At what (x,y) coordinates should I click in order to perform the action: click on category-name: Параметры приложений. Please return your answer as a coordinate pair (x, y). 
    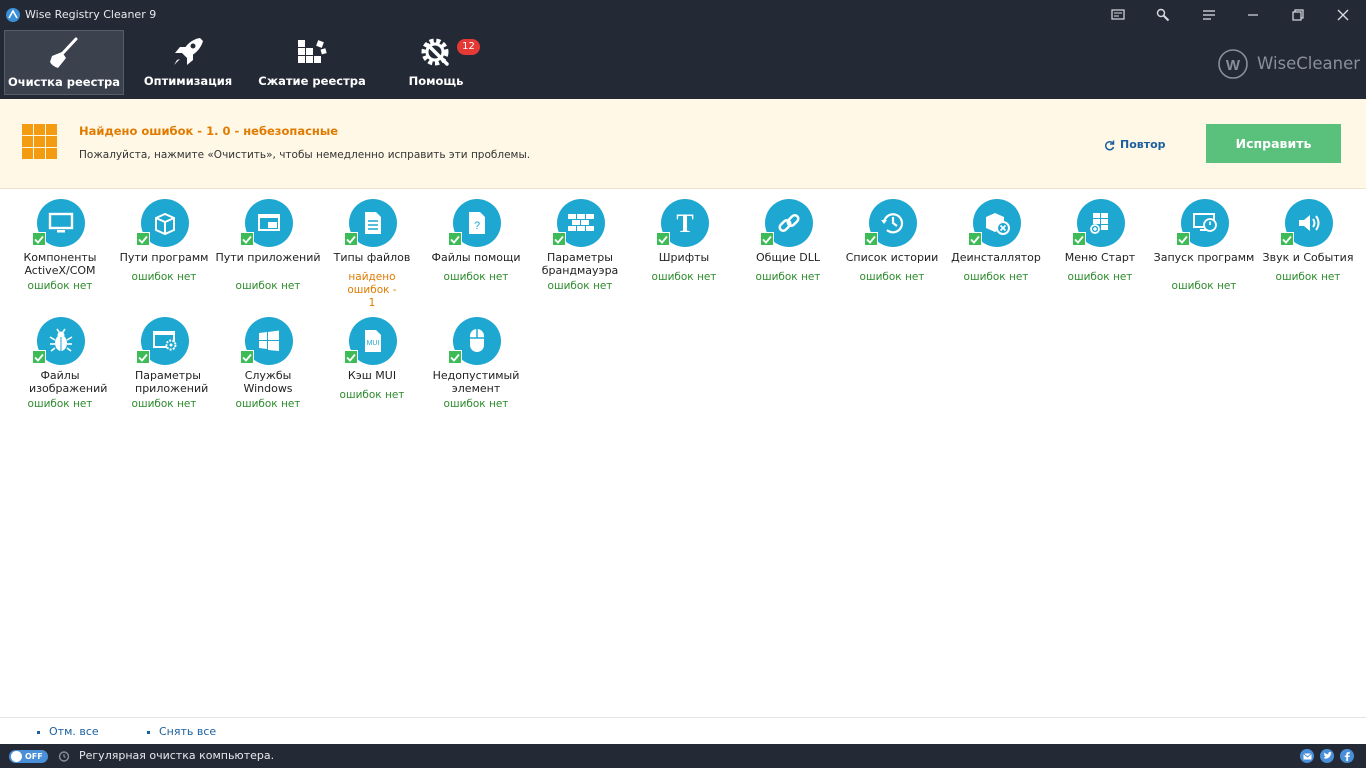
    Looking at the image, I should click on (172, 382).